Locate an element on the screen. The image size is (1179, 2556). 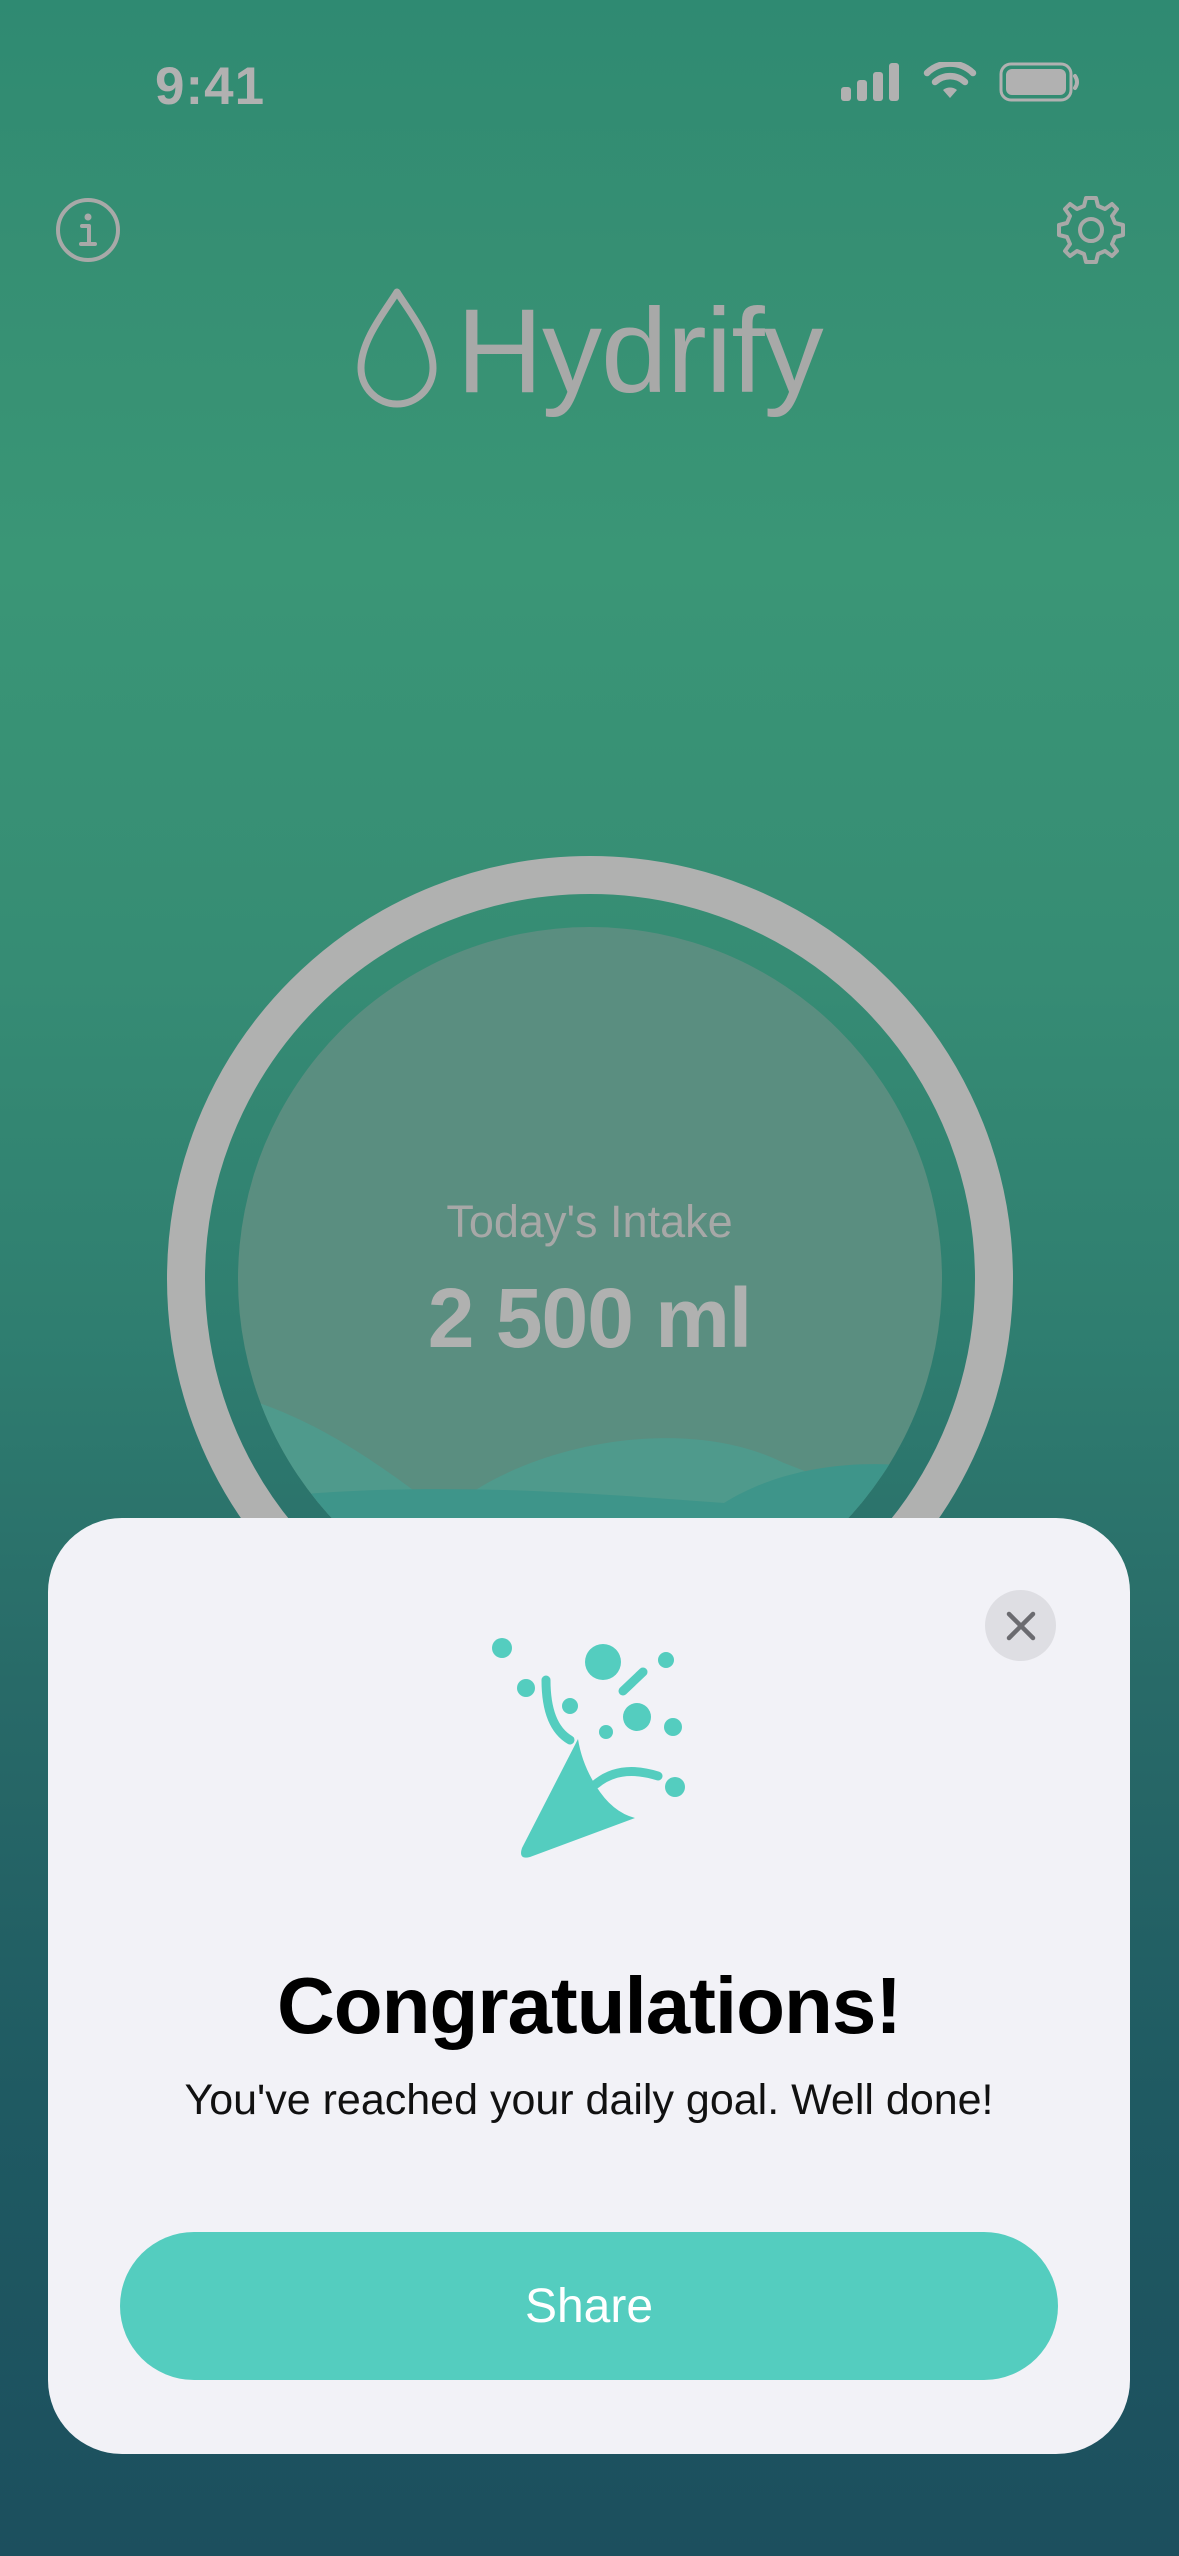
close-button is located at coordinates (1020, 1625).